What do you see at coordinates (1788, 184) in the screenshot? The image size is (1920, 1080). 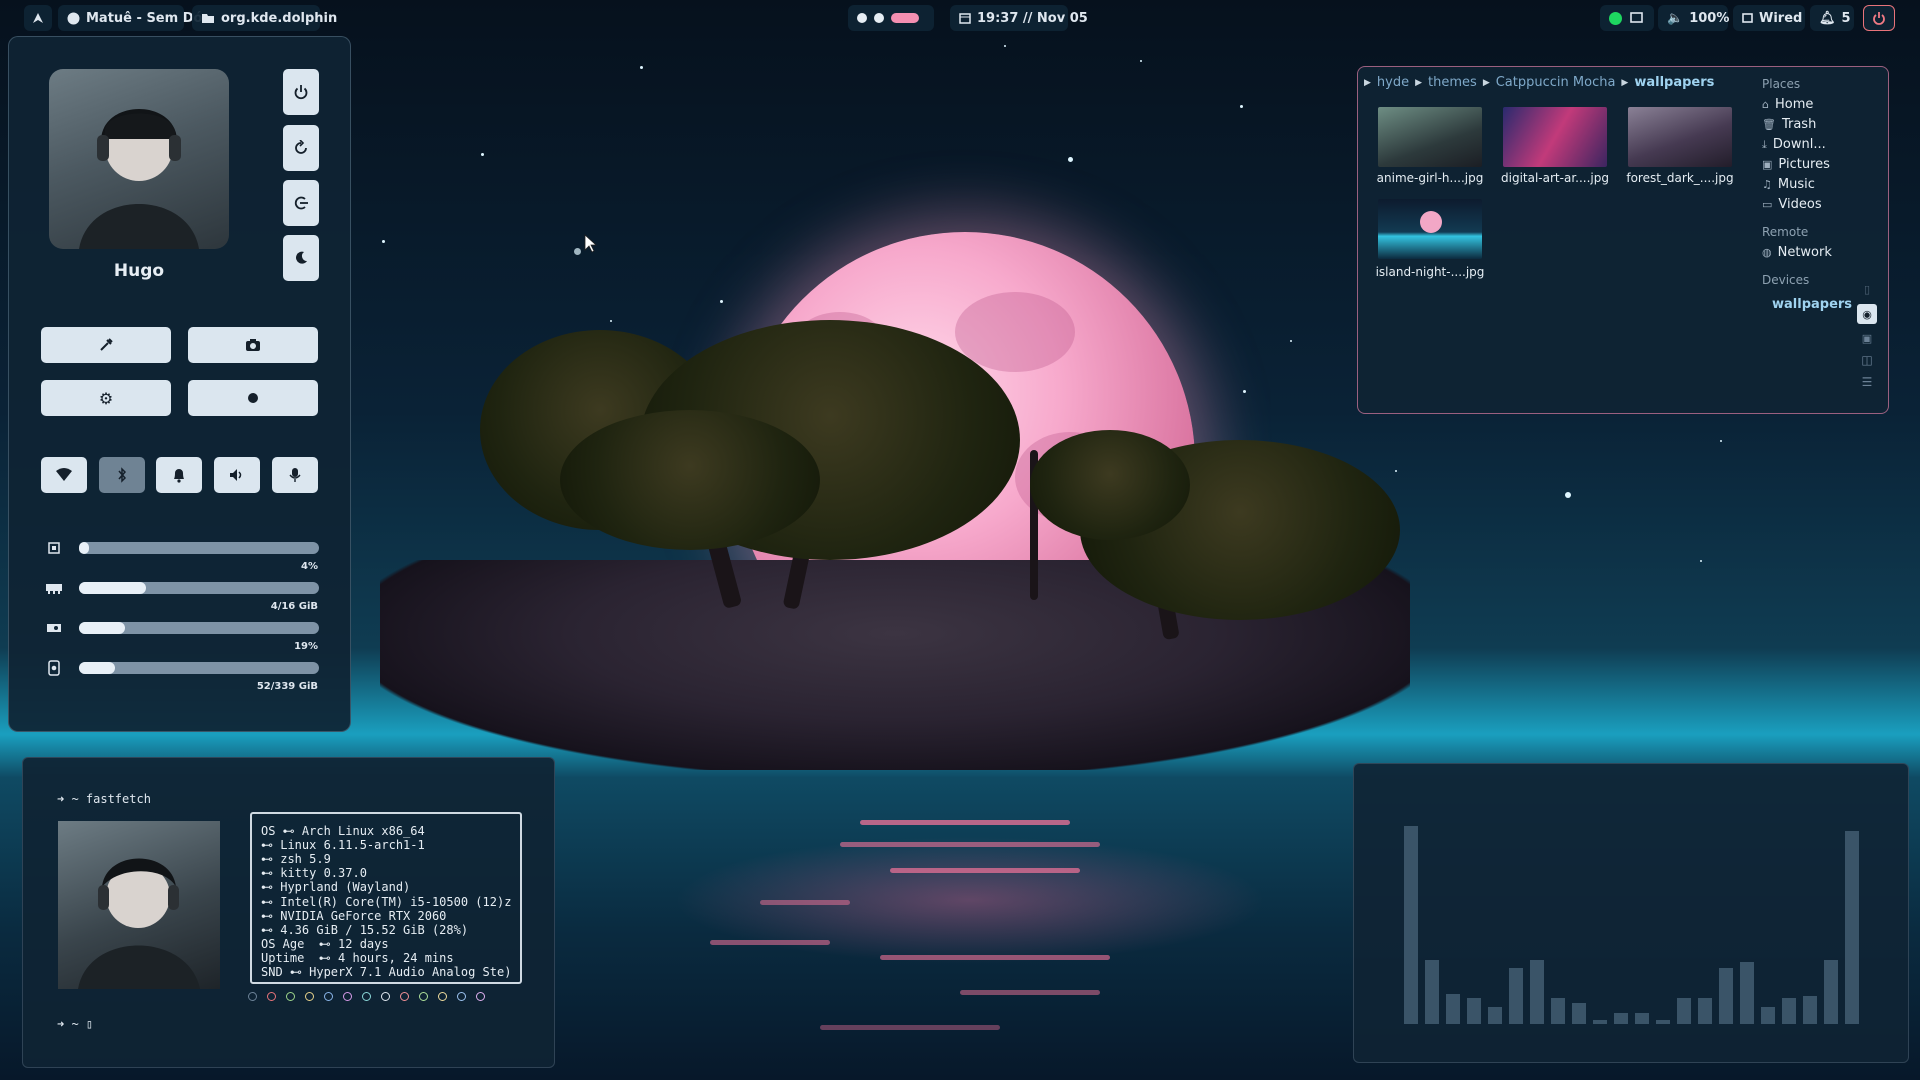 I see `place-music: ♫ Music` at bounding box center [1788, 184].